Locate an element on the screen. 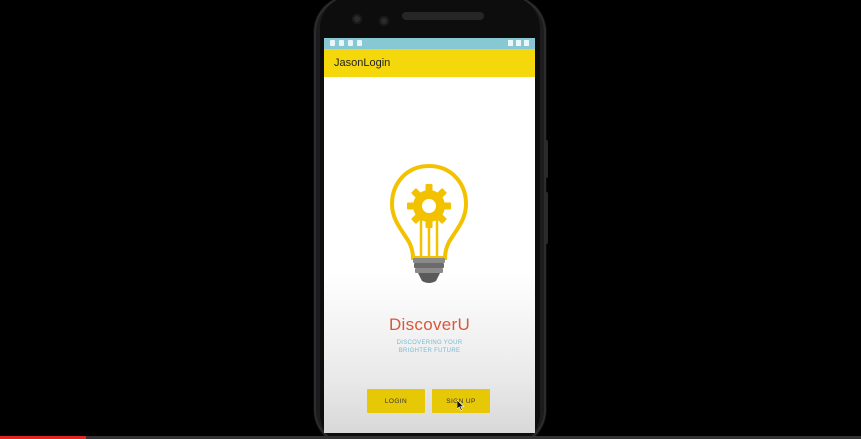  notification-icons is located at coordinates (346, 43).